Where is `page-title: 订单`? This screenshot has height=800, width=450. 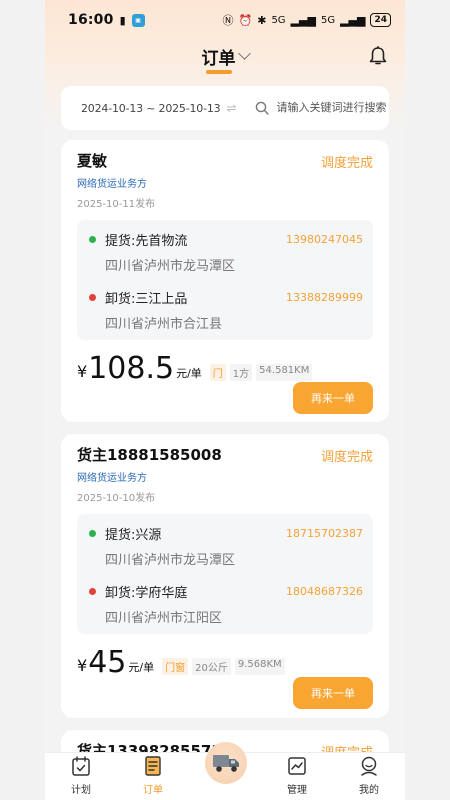
page-title: 订单 is located at coordinates (219, 56).